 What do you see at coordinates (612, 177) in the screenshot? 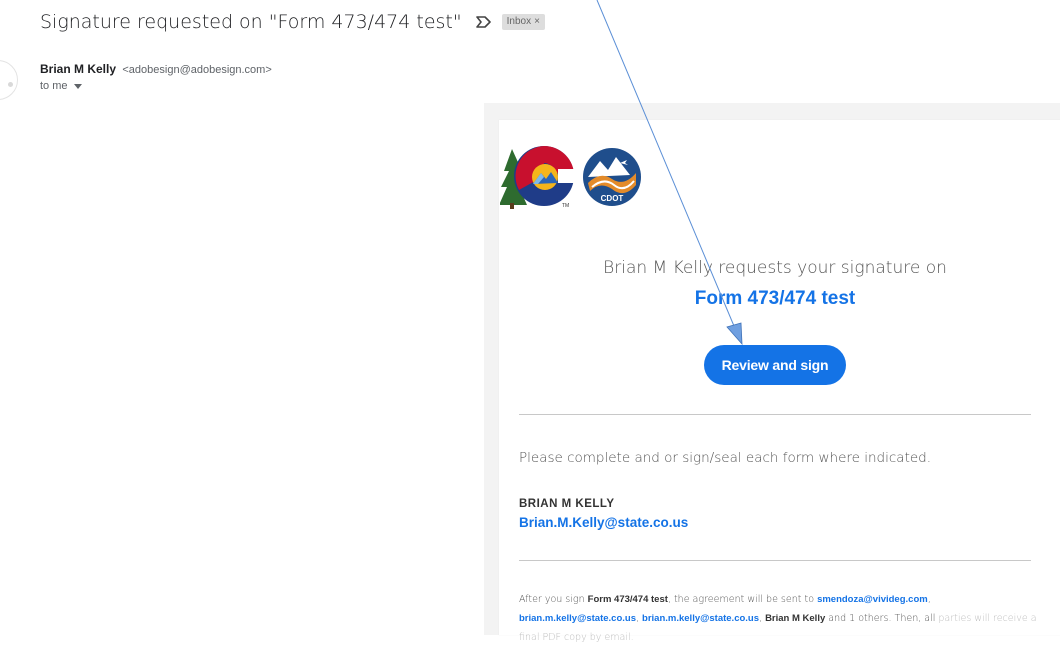
I see `cdot-logo: CDOT` at bounding box center [612, 177].